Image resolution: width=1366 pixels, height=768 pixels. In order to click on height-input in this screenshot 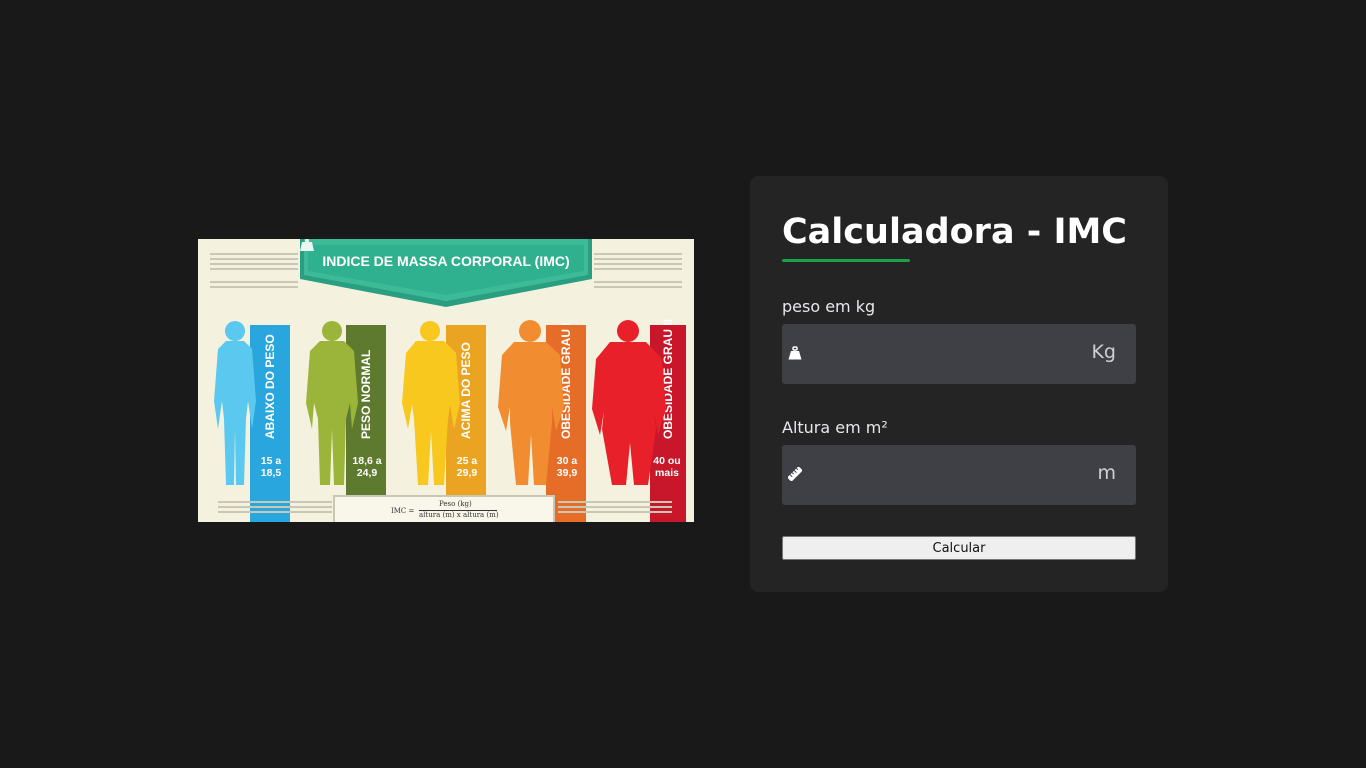, I will do `click(955, 476)`.